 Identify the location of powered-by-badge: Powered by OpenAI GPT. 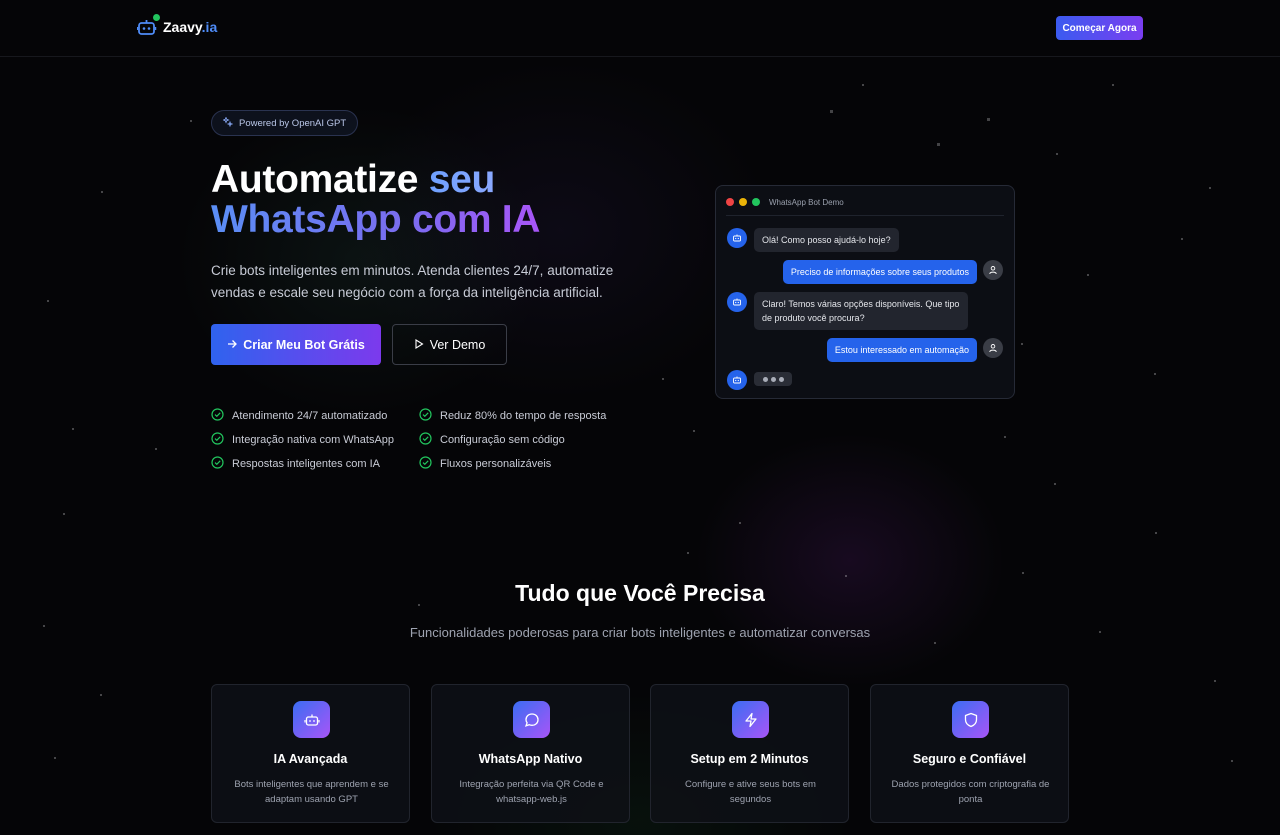
(285, 123).